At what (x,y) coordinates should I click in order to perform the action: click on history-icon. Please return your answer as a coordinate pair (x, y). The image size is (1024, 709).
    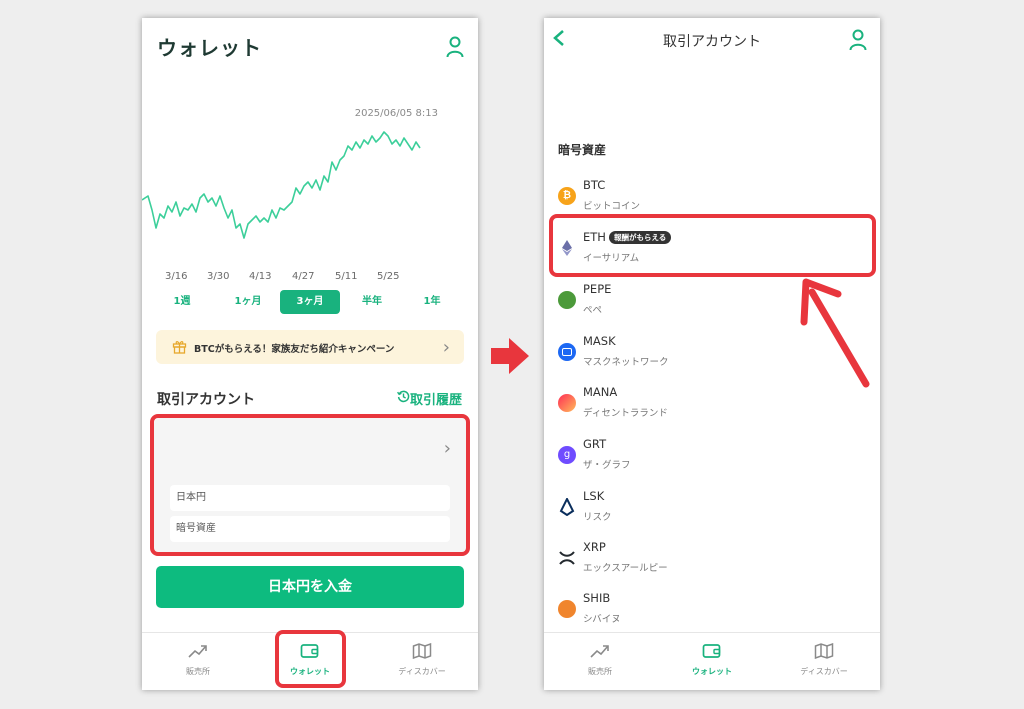
    Looking at the image, I should click on (403, 396).